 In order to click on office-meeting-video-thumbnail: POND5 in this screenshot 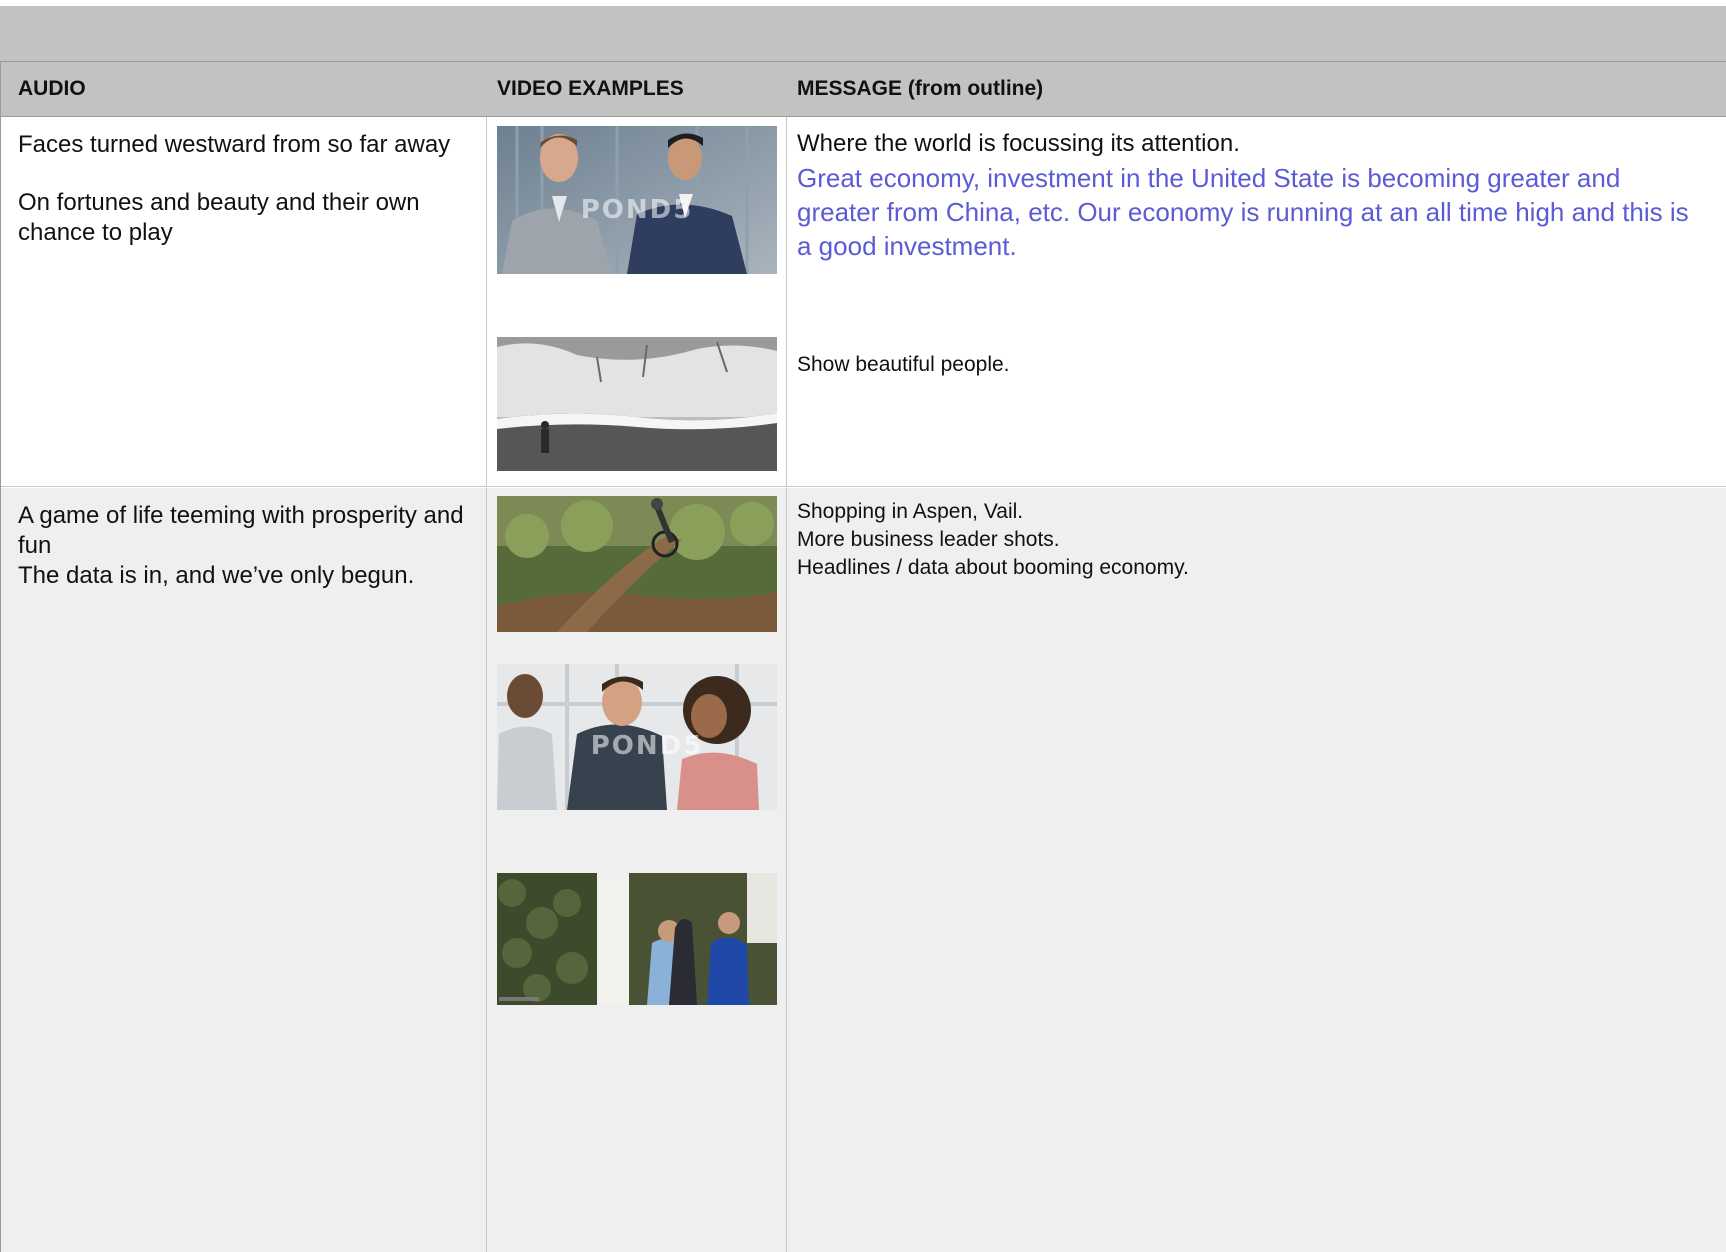, I will do `click(637, 737)`.